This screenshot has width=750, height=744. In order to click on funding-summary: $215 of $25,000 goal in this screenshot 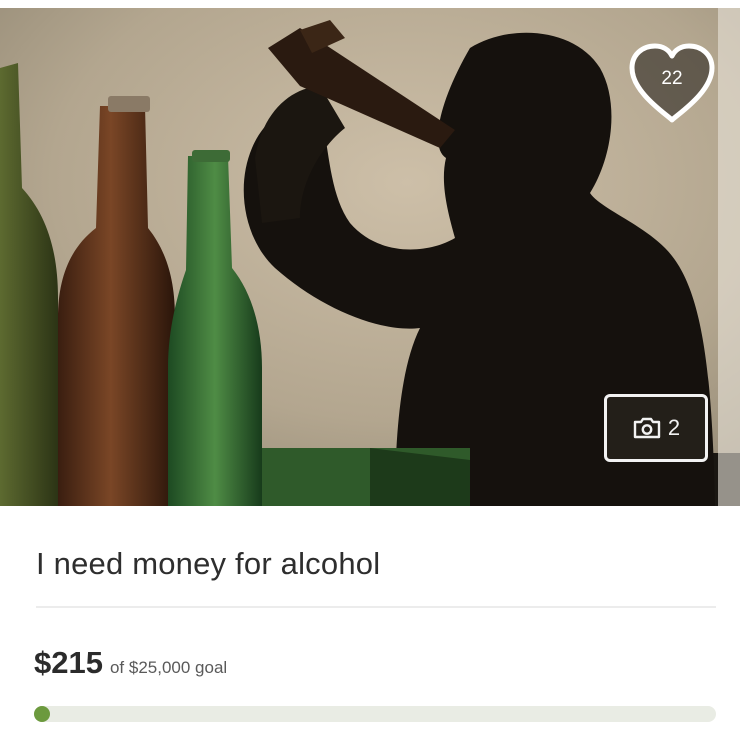, I will do `click(130, 663)`.